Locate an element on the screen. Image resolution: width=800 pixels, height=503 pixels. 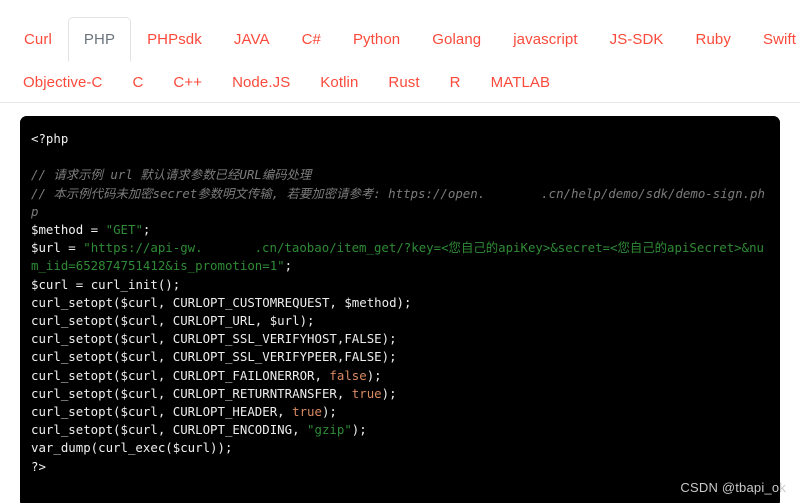
semicolon-1: ; is located at coordinates (146, 230).